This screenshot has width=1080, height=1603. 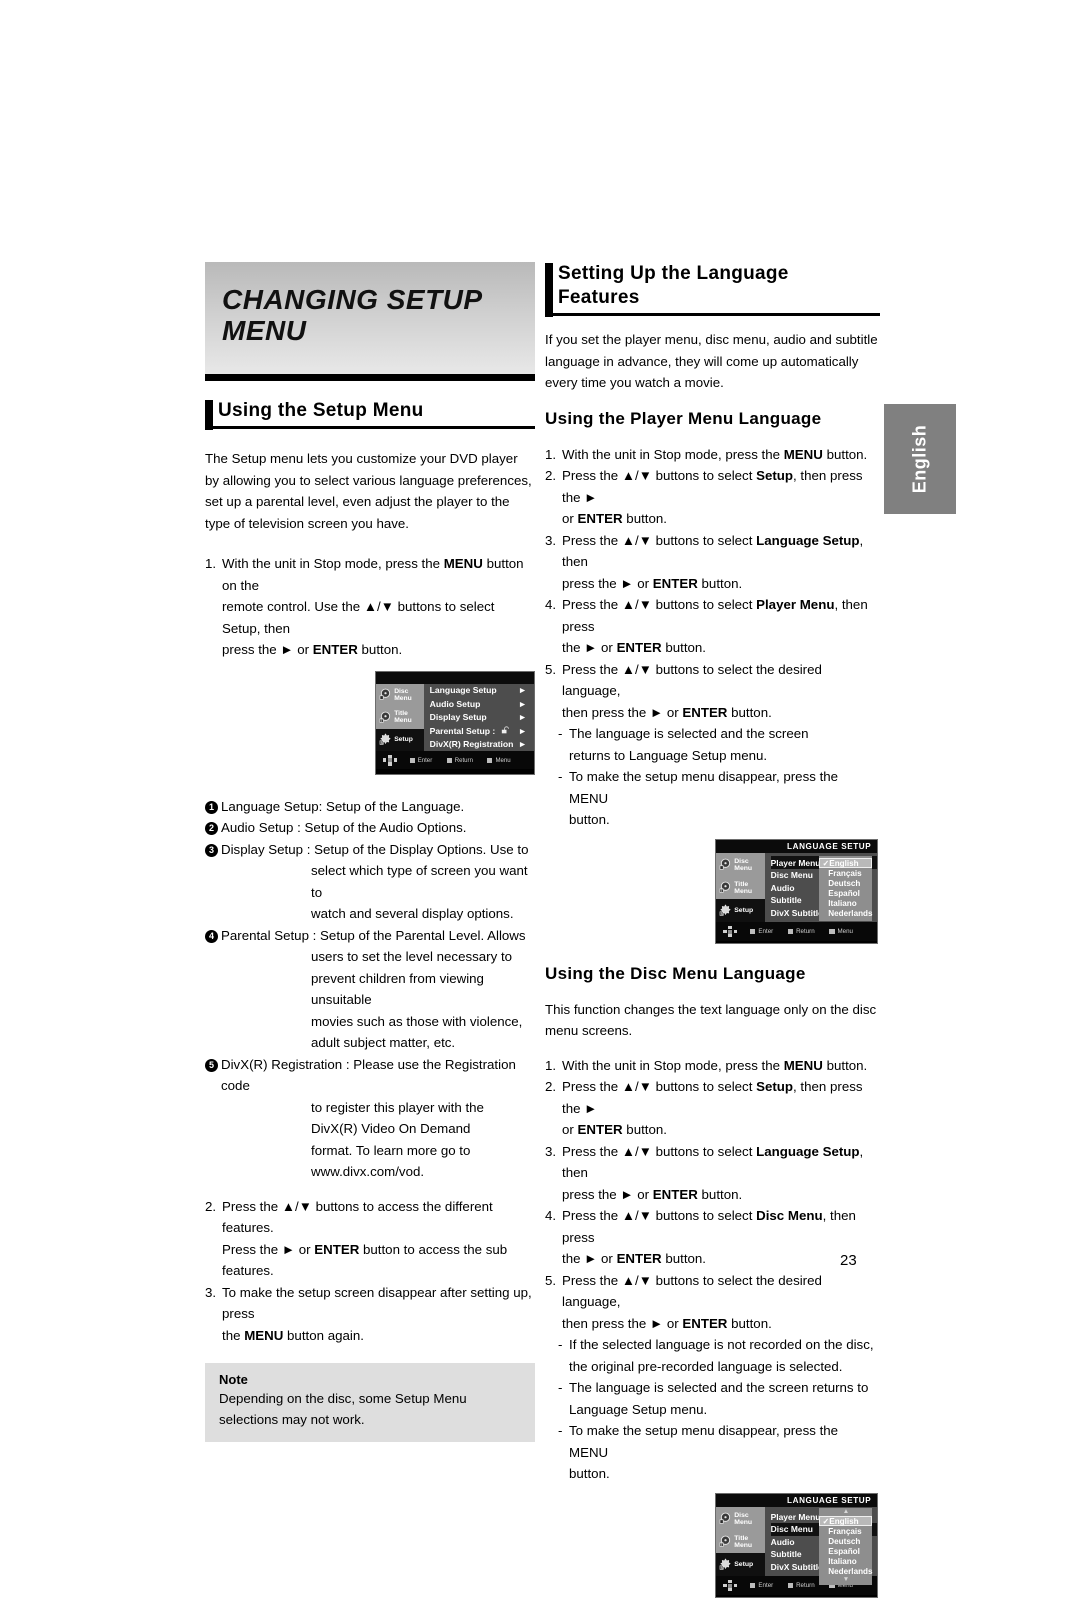 What do you see at coordinates (845, 1512) in the screenshot?
I see `scroll-up-icon: ▲` at bounding box center [845, 1512].